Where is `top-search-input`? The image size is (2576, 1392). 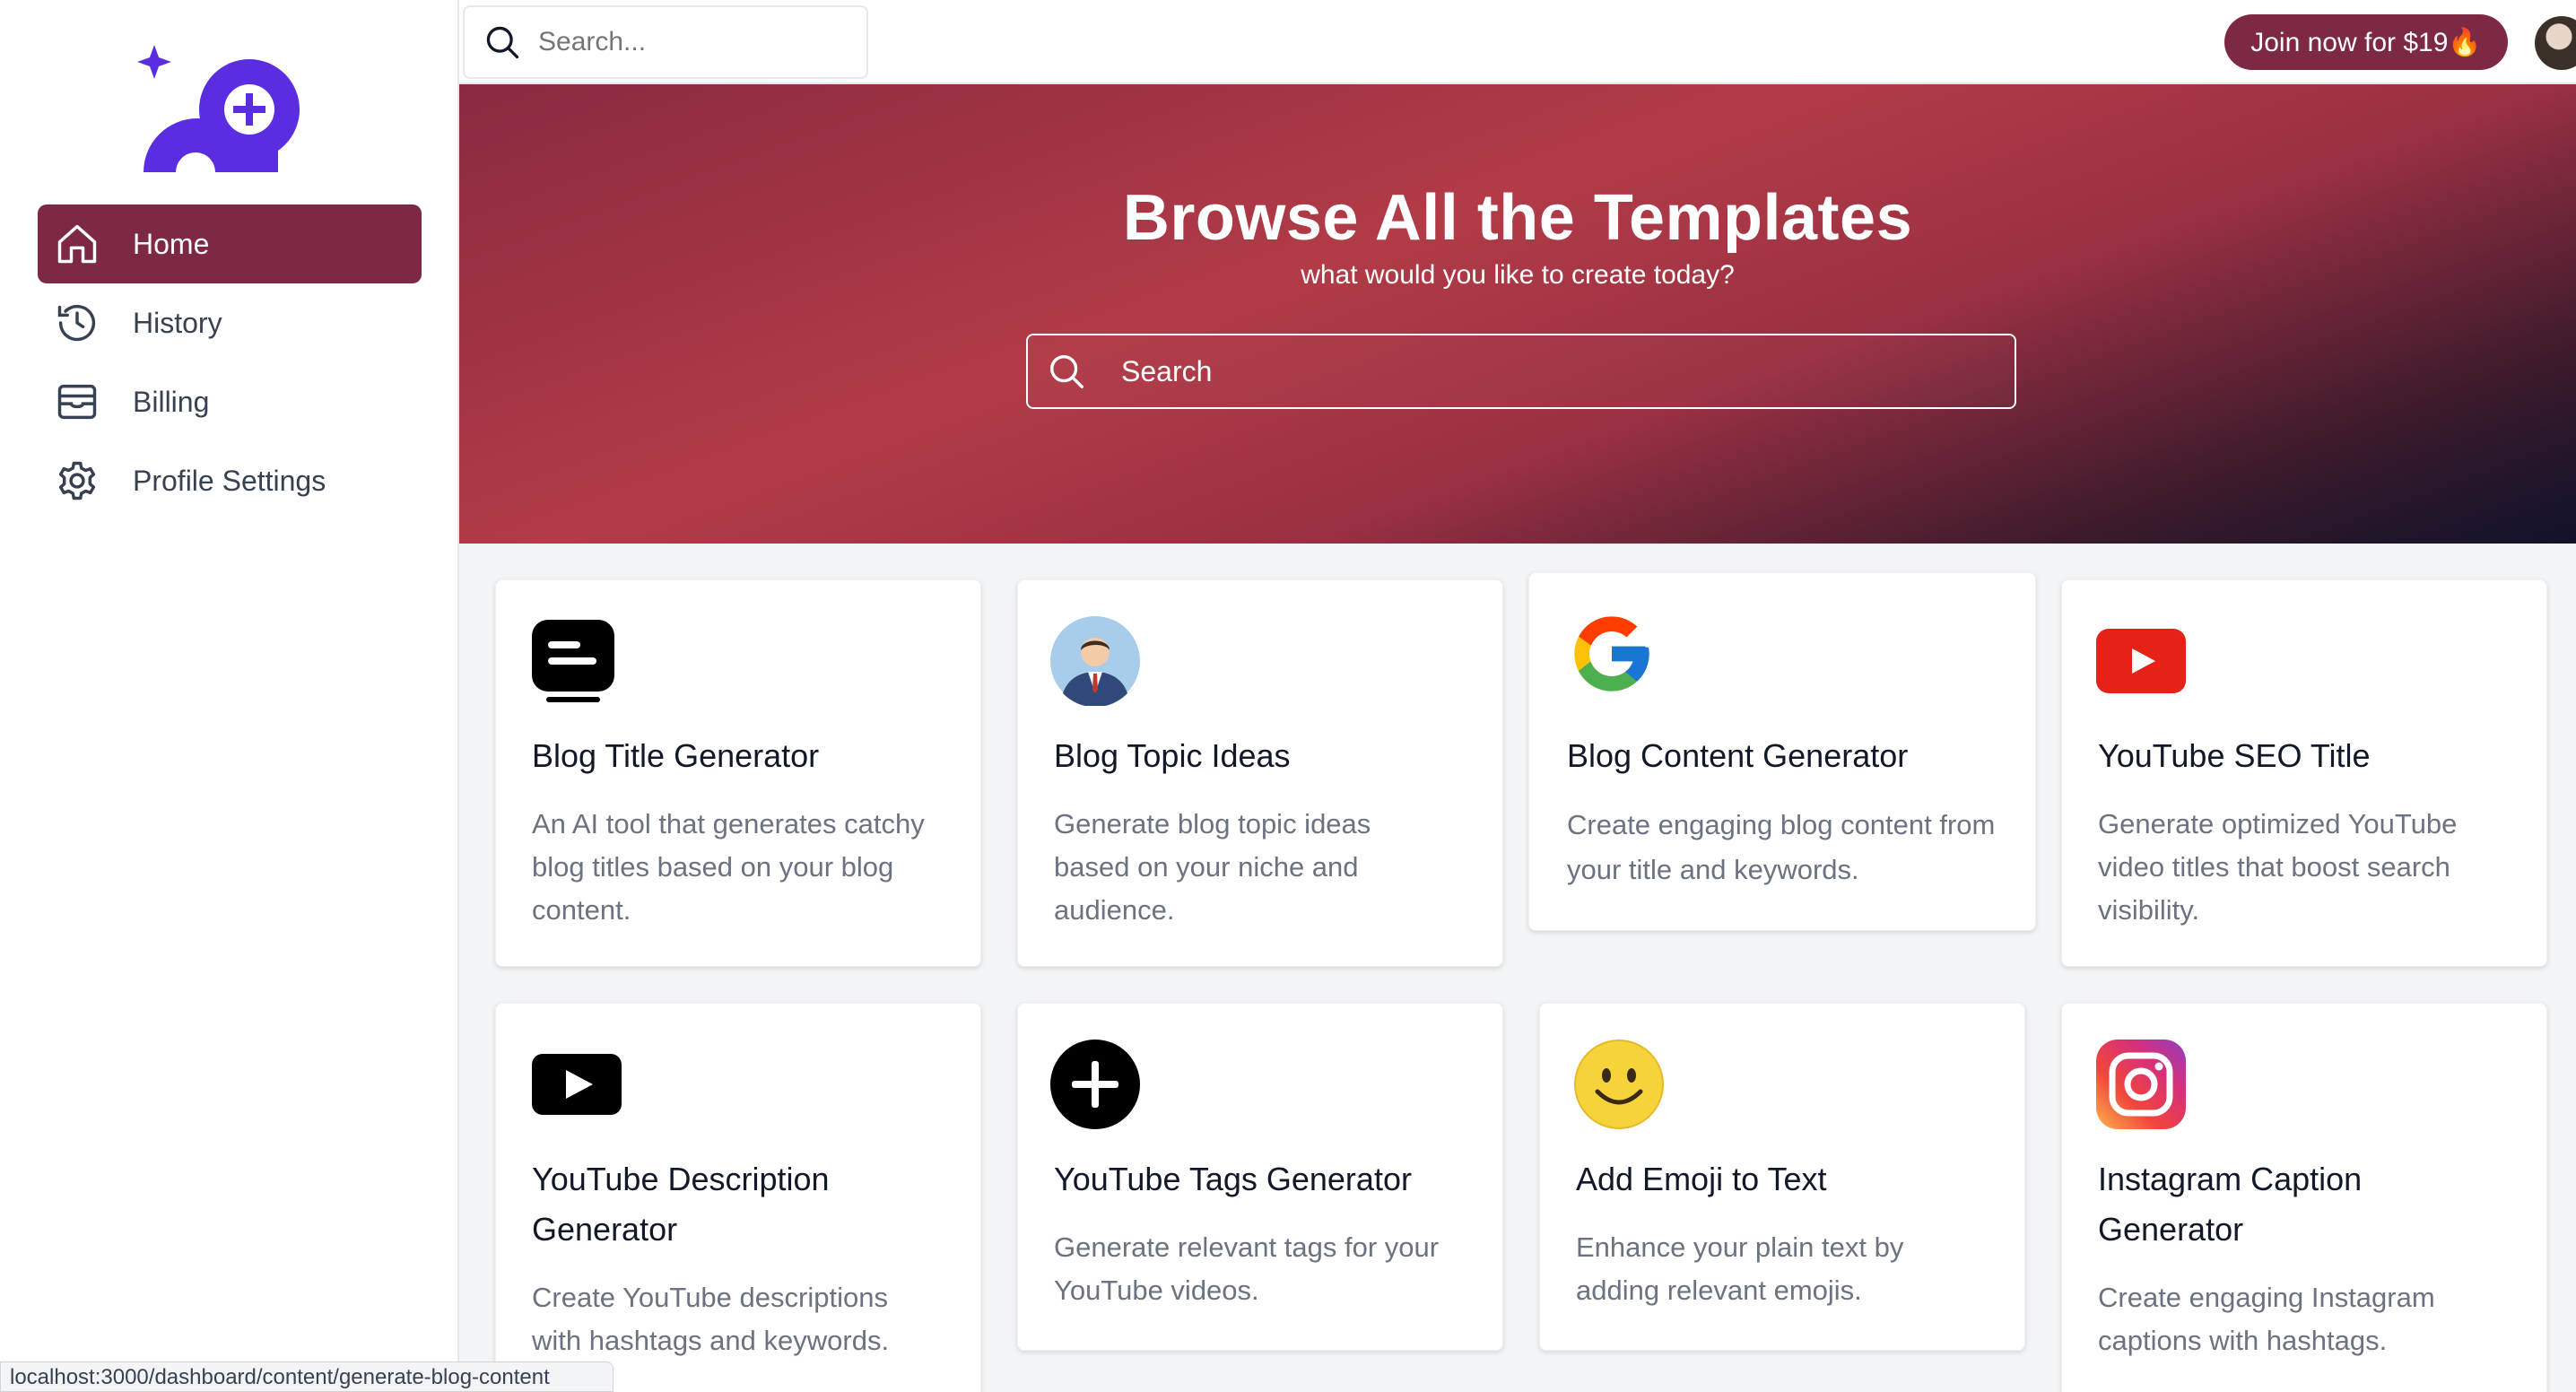
top-search-input is located at coordinates (690, 42).